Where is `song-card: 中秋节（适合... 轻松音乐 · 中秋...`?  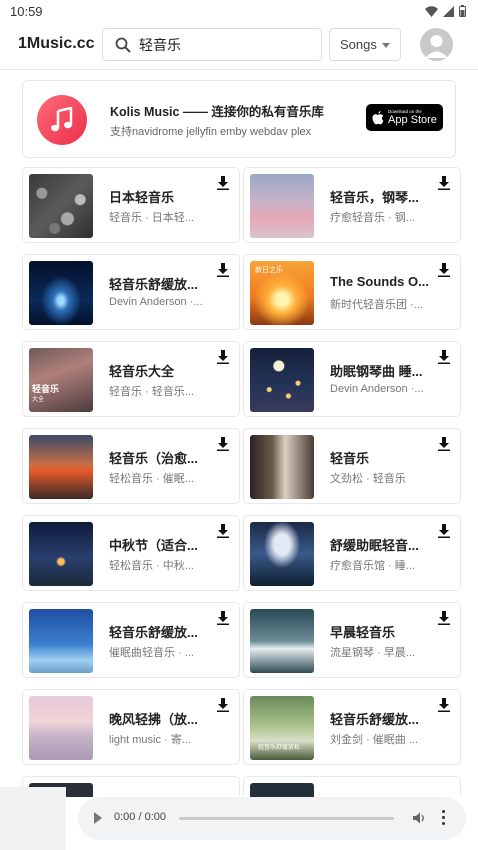
song-card: 中秋节（适合... 轻松音乐 · 中秋... is located at coordinates (131, 553).